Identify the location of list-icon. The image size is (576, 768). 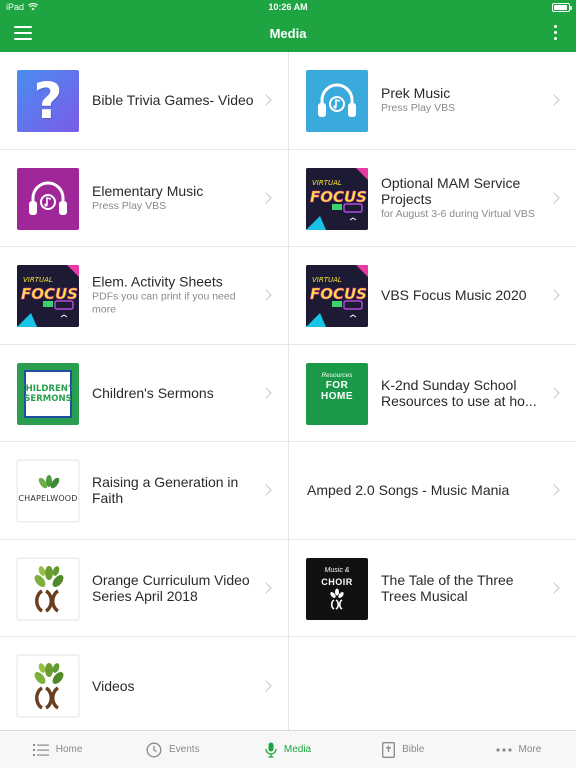
(40, 749).